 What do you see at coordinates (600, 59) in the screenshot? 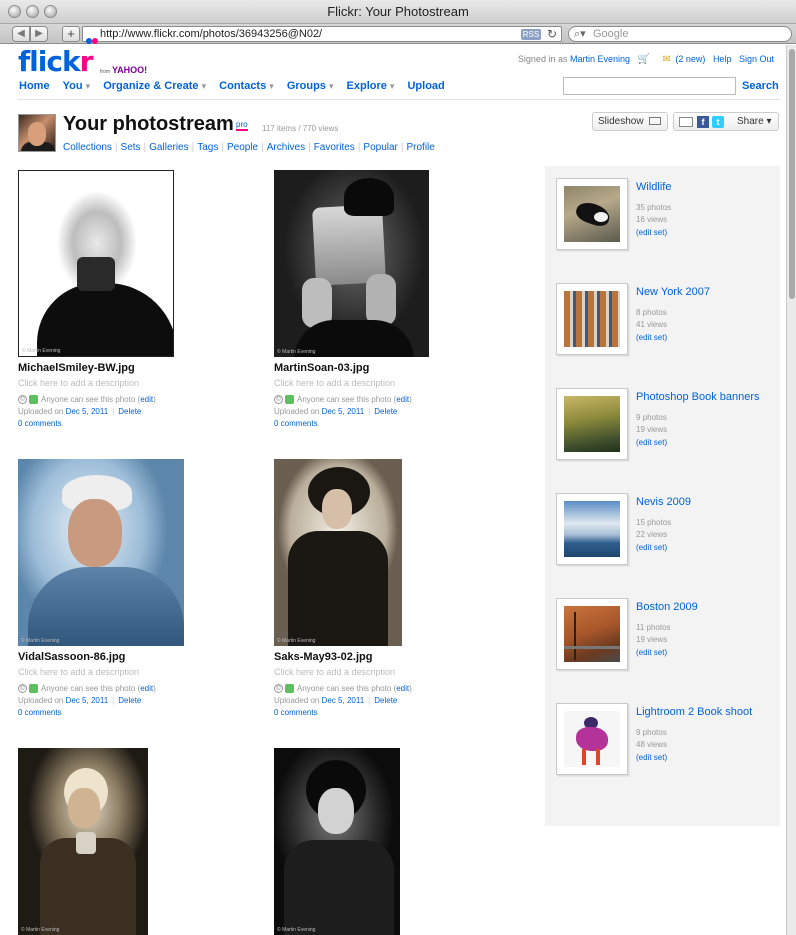
I see `user-name-link: Martin Evening` at bounding box center [600, 59].